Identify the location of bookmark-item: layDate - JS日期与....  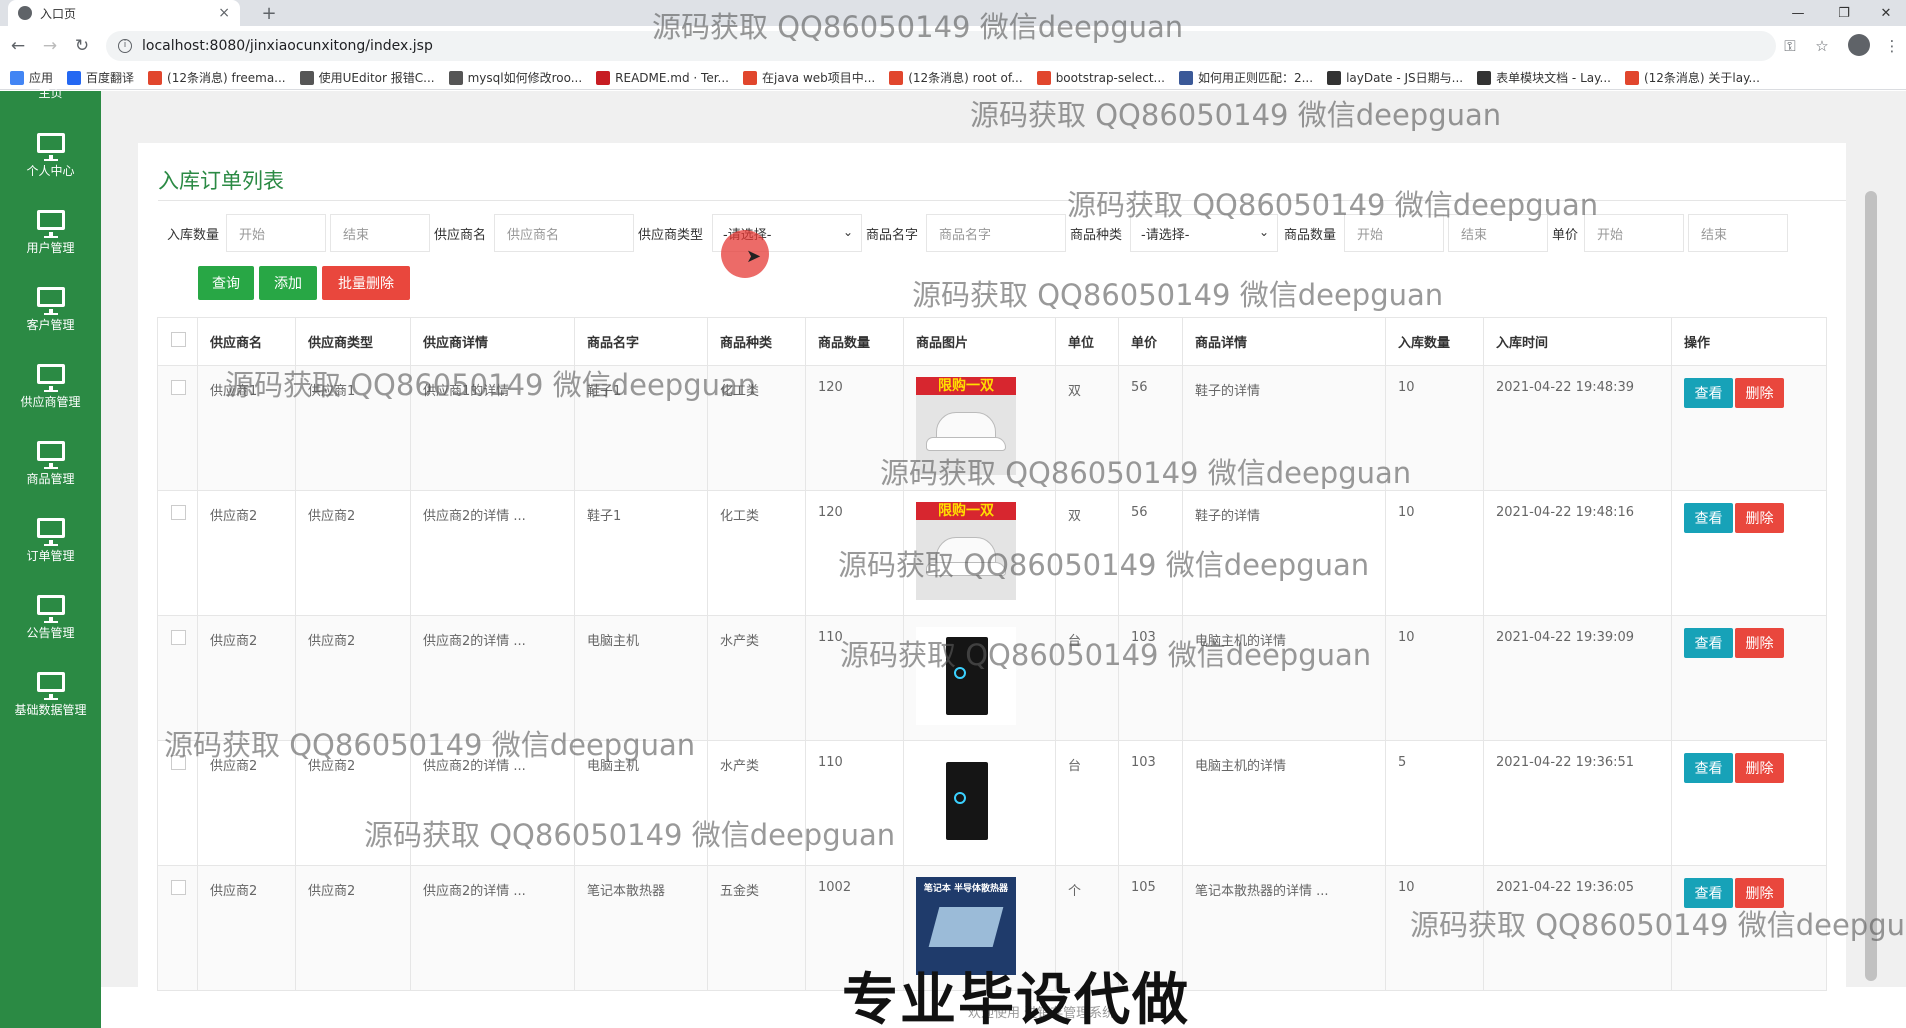
(1395, 77).